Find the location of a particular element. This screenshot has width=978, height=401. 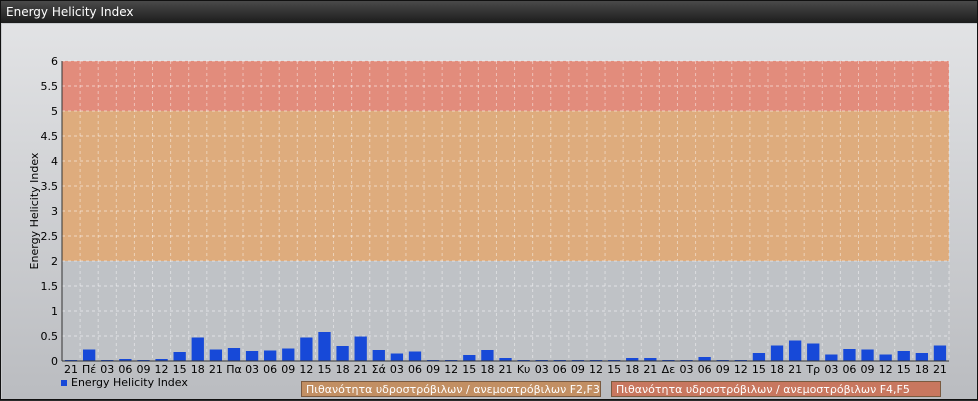

series-legend: Energy Helicity Index is located at coordinates (124, 382).